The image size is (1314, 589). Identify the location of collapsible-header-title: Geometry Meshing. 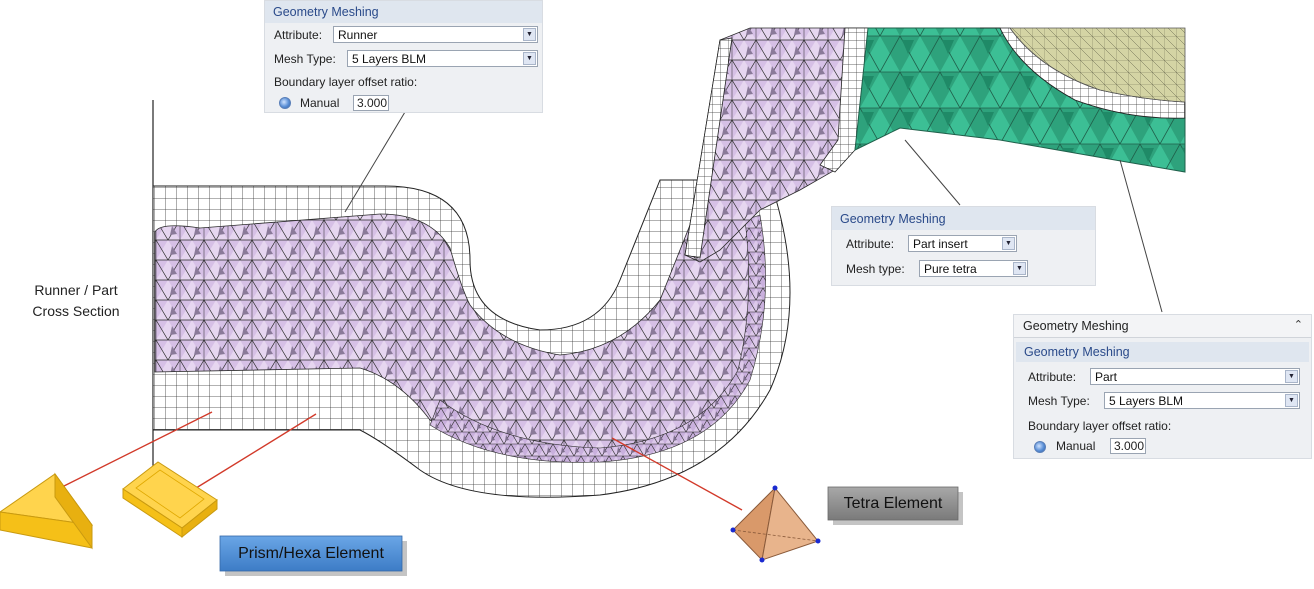
(1076, 326).